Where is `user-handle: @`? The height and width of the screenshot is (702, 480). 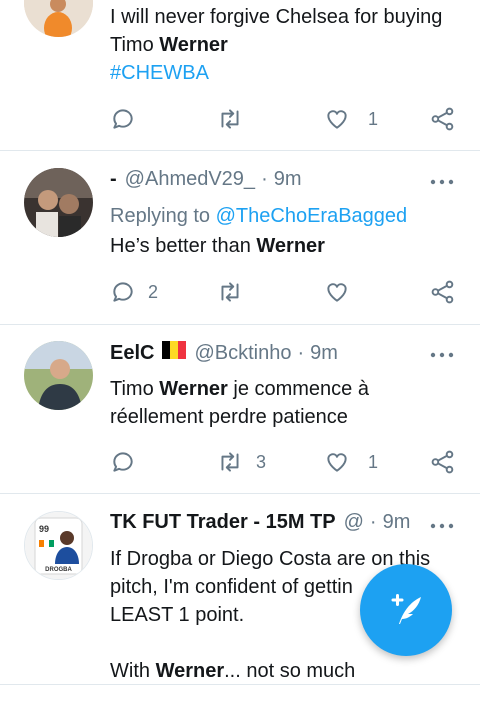
user-handle: @ is located at coordinates (354, 522).